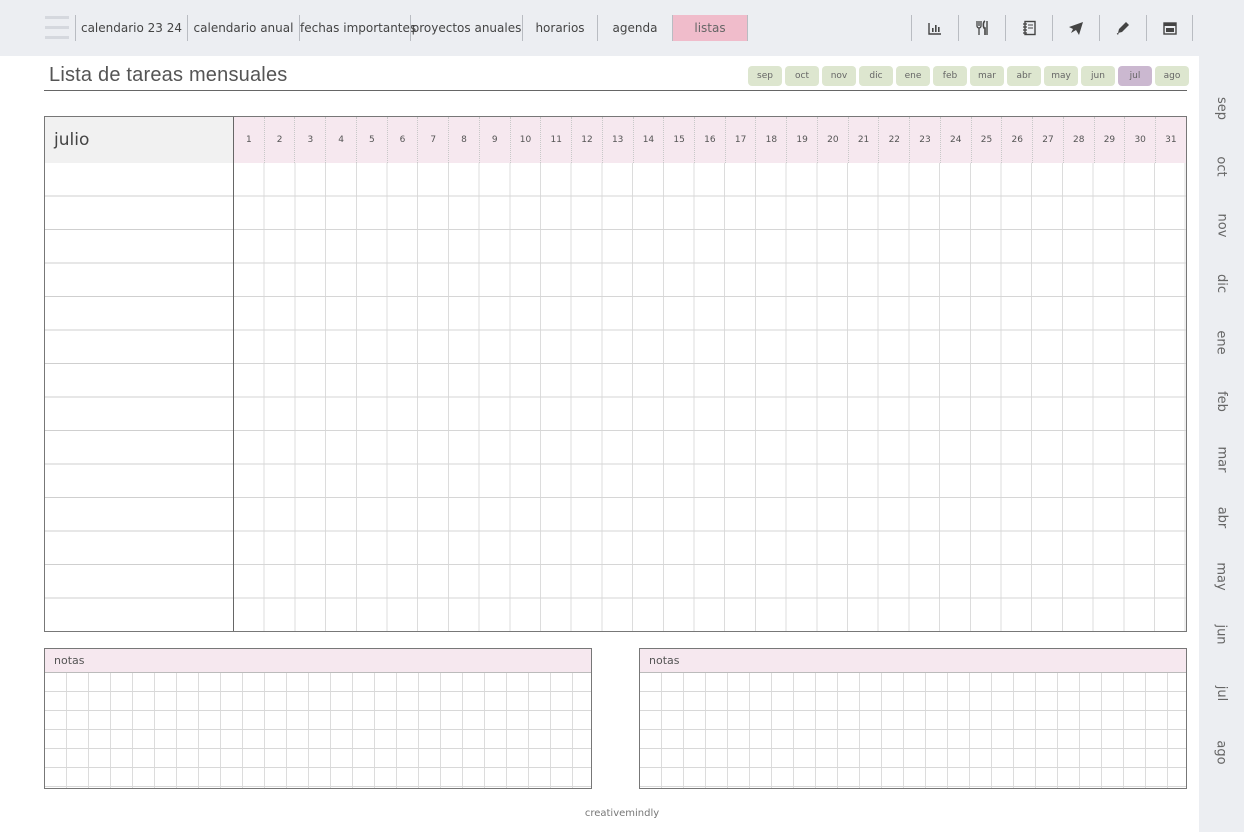 This screenshot has height=832, width=1244. I want to click on footer-credit: creativemindly, so click(622, 813).